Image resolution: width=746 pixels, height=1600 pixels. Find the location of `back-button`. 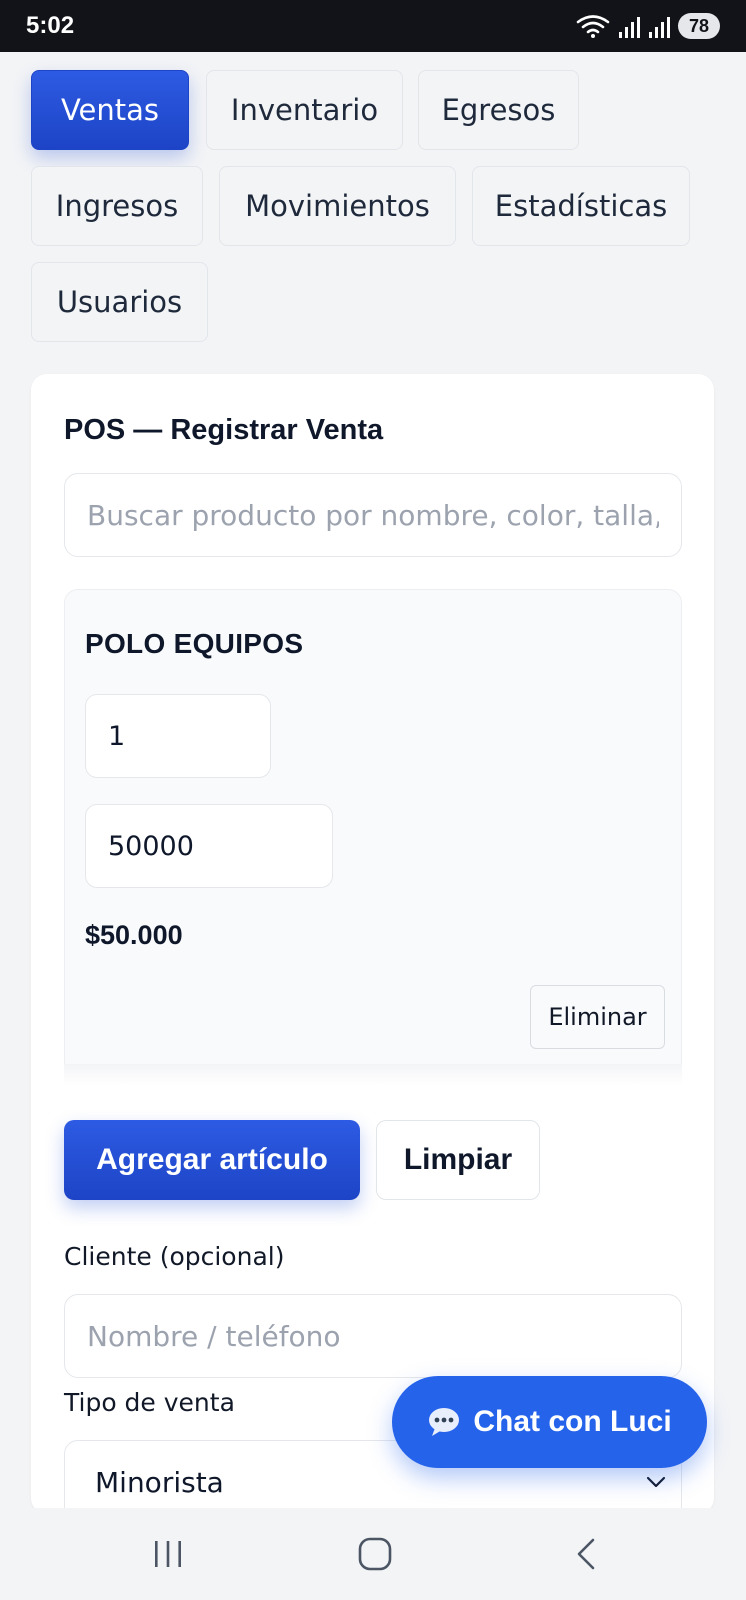

back-button is located at coordinates (586, 1554).